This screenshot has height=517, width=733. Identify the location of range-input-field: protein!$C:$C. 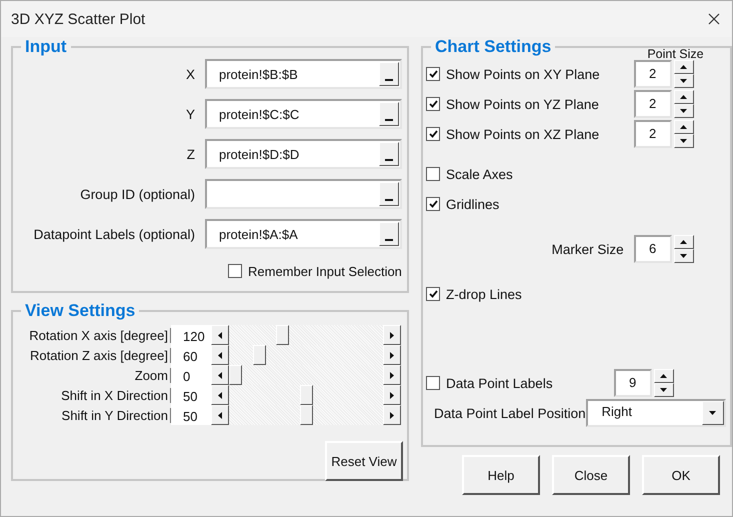
(303, 114).